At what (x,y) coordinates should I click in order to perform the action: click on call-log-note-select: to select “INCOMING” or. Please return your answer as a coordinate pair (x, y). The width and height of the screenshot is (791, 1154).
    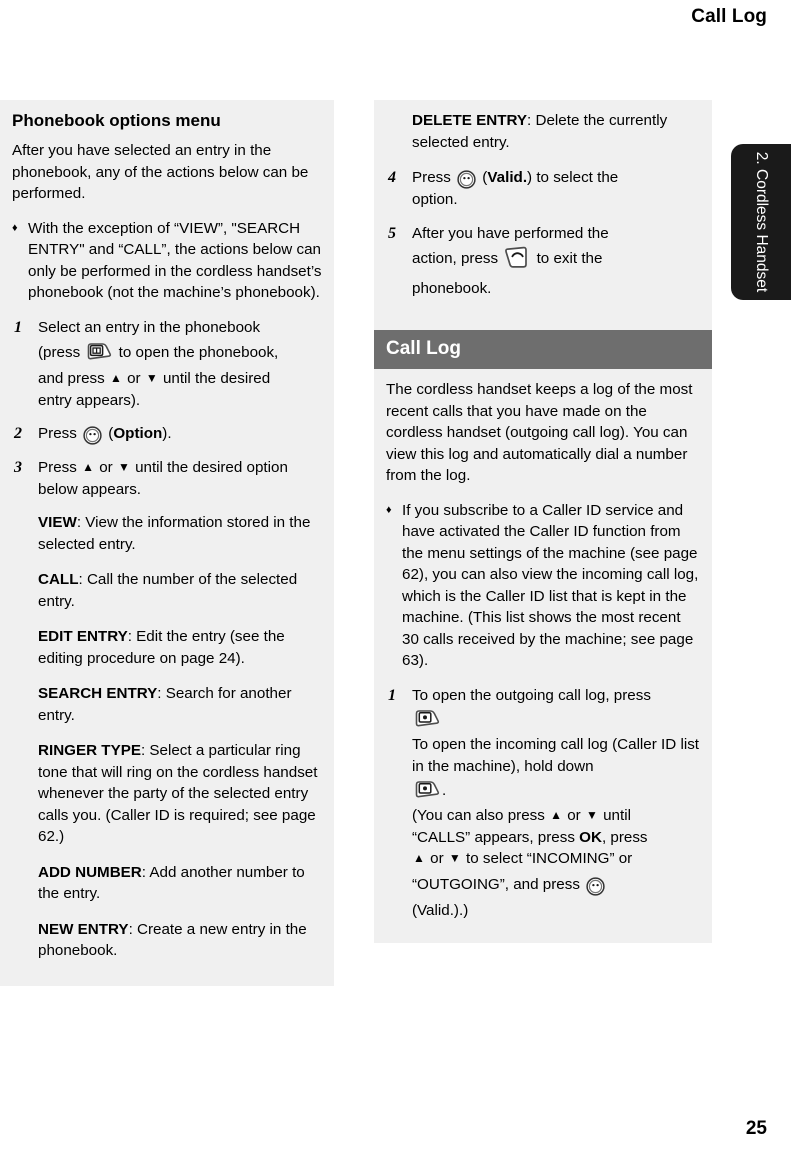
    Looking at the image, I should click on (549, 858).